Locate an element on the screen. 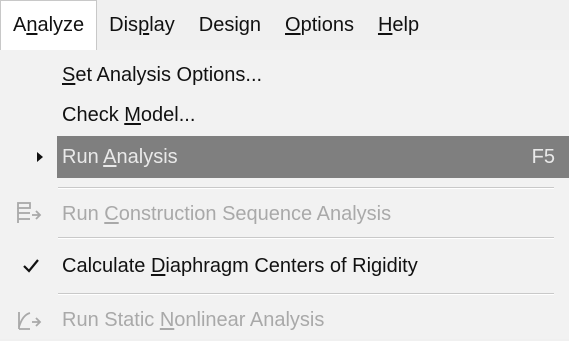  menu-item-run-static-nonlinear-analysis: Run Static Nonlinear Analysis is located at coordinates (284, 320).